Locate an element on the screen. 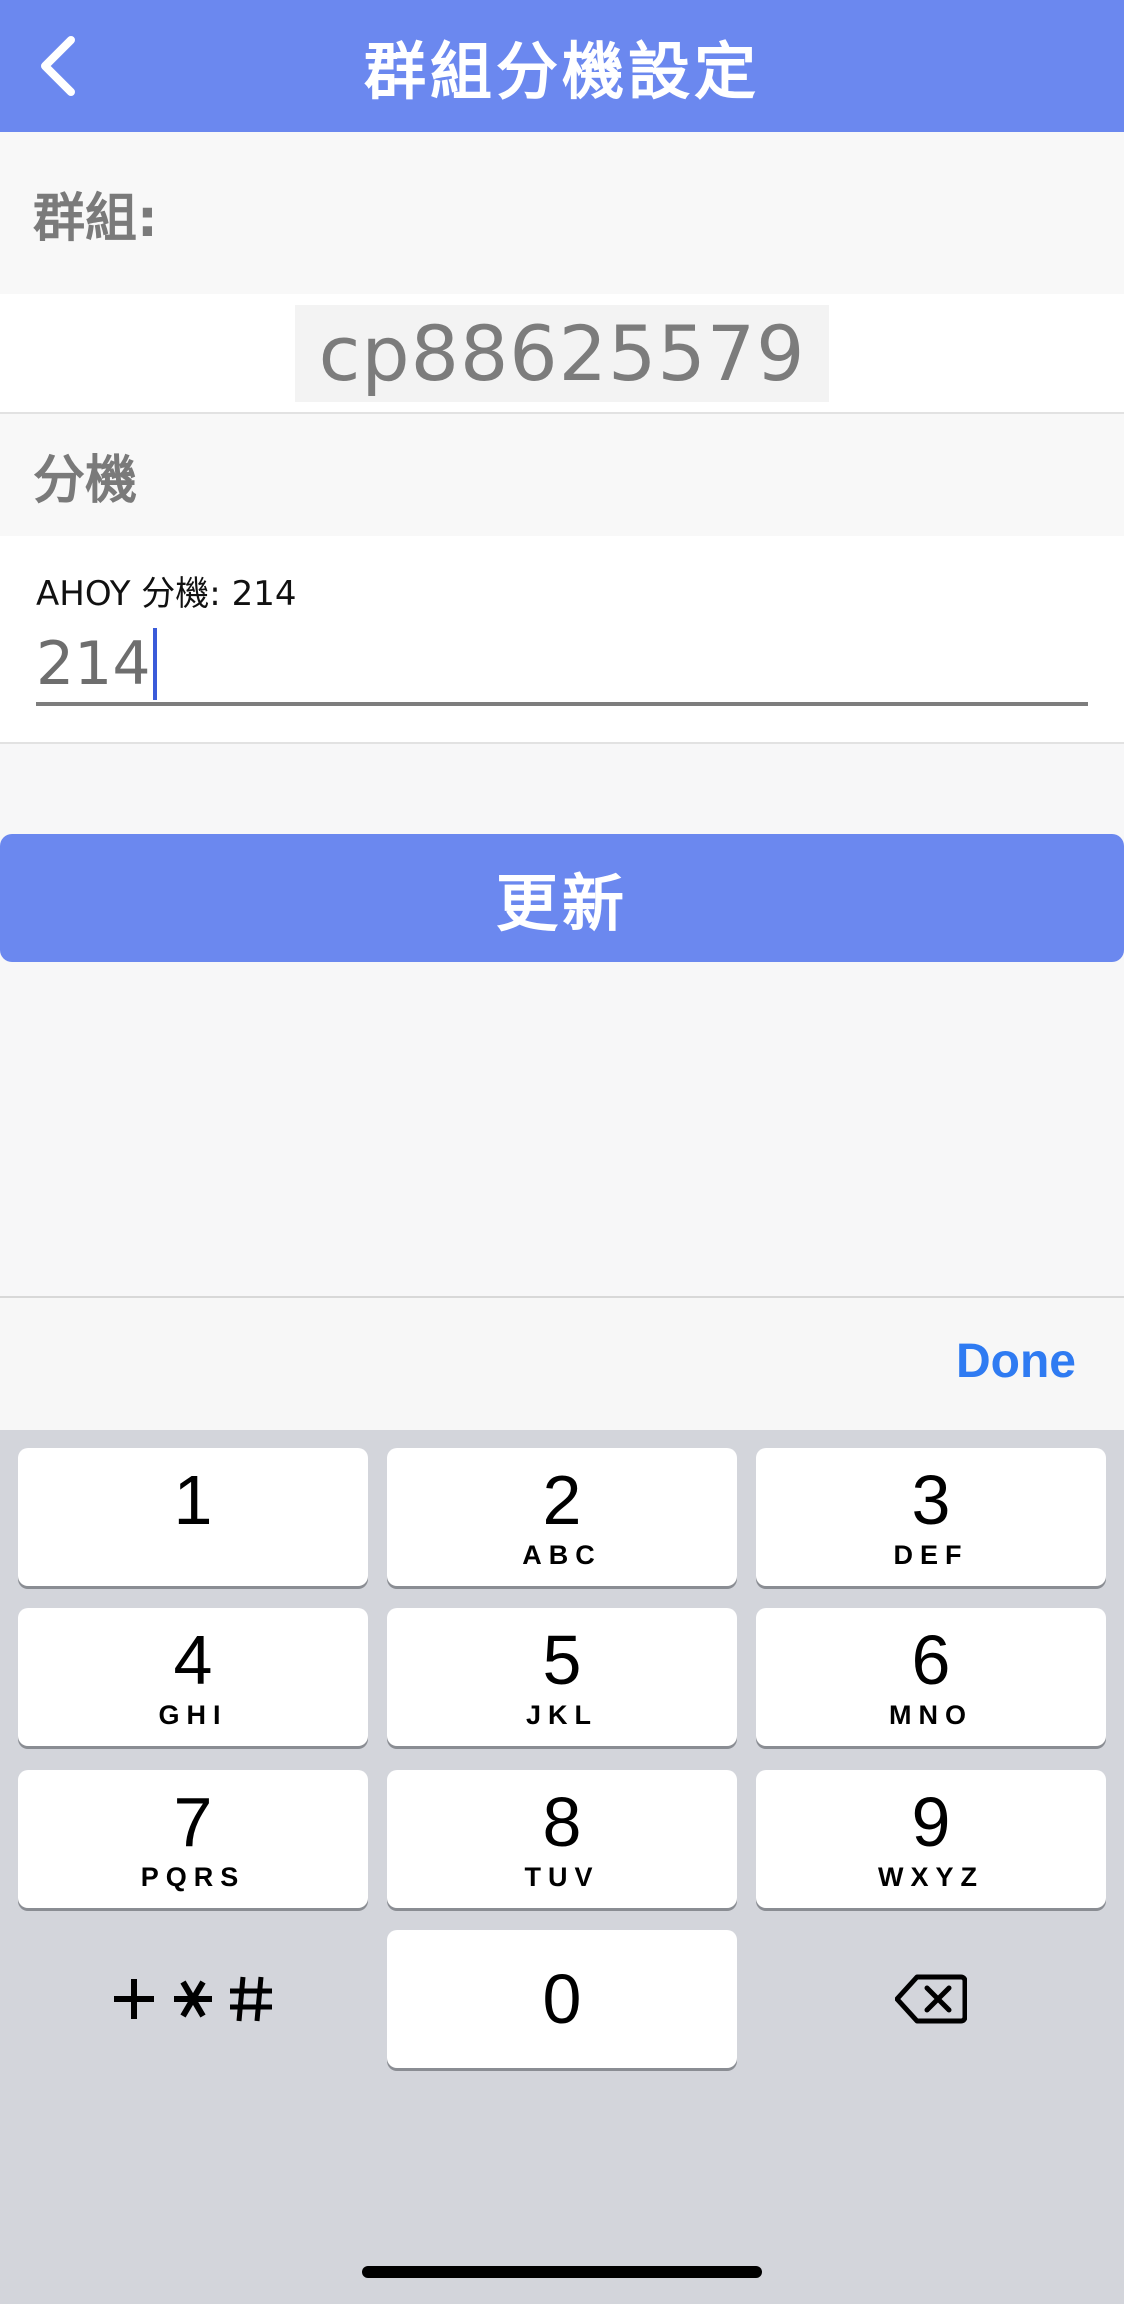 This screenshot has width=1124, height=2304. key-digit: 6 is located at coordinates (931, 1660).